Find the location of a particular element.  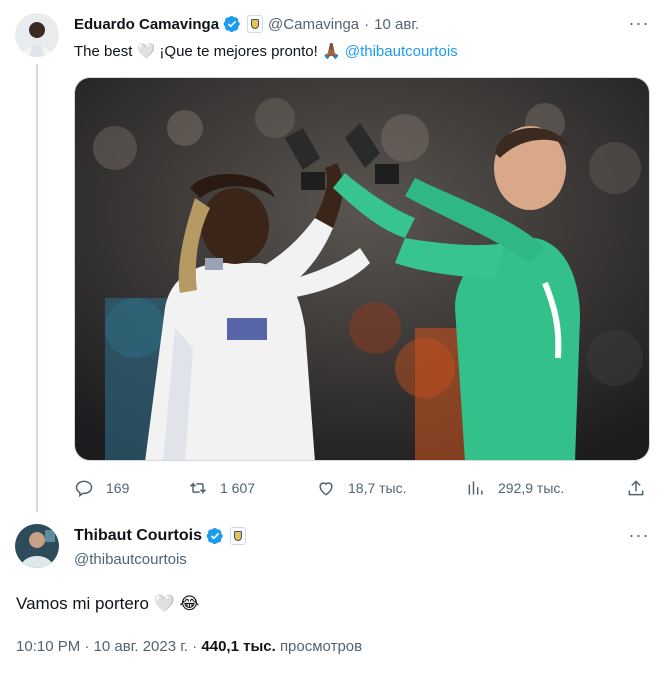

share-upload-icon is located at coordinates (636, 488).